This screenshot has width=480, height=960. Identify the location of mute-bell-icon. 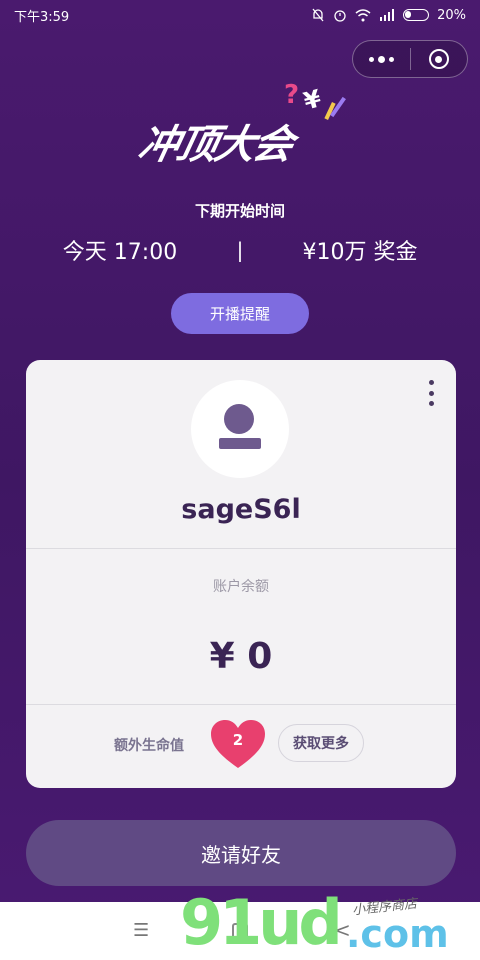
(318, 15).